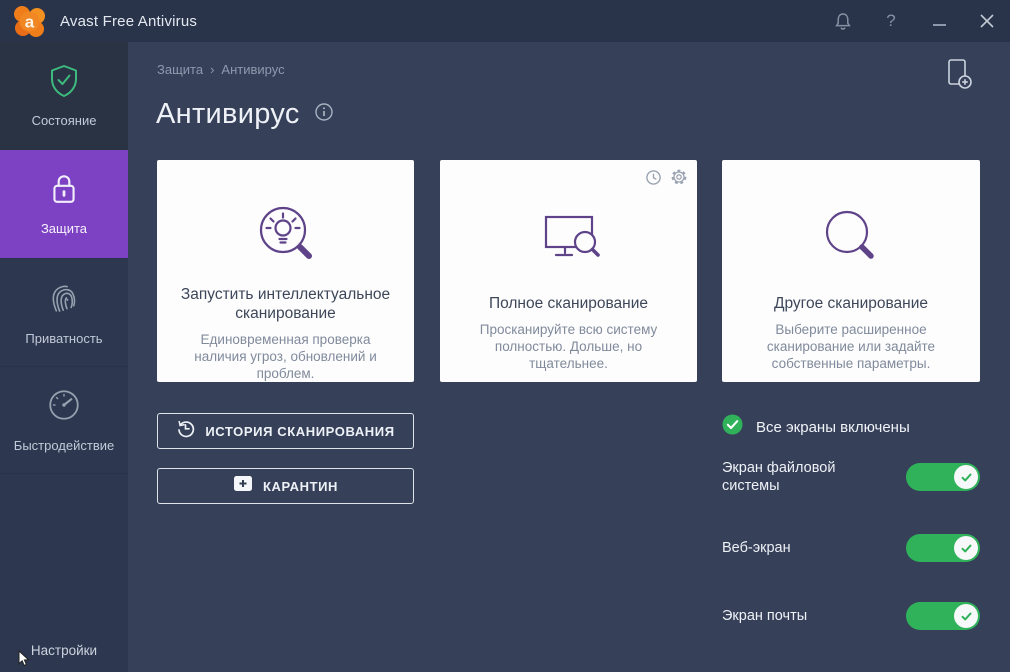 The image size is (1010, 672). Describe the element at coordinates (851, 559) in the screenshot. I see `web-shield-row: Веб-экран` at that location.